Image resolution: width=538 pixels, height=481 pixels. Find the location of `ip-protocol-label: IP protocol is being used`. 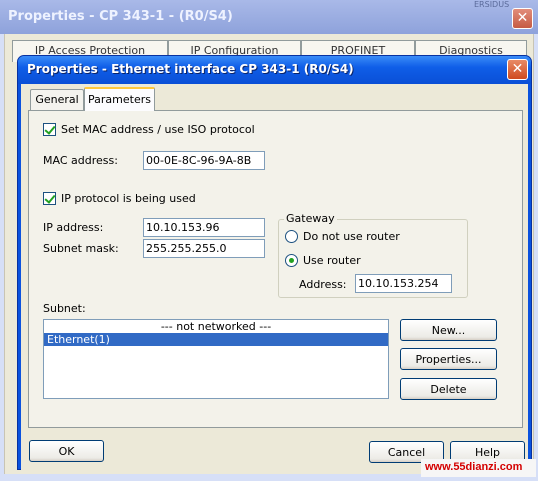

ip-protocol-label: IP protocol is being used is located at coordinates (128, 198).